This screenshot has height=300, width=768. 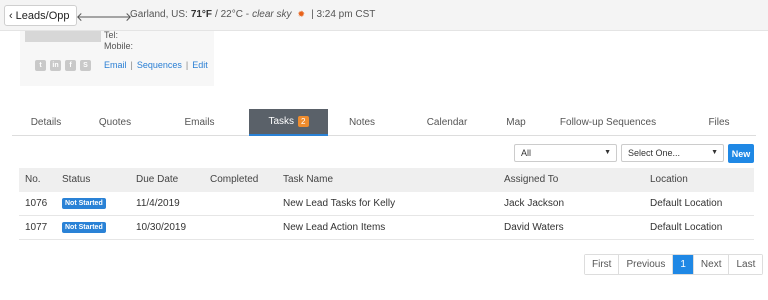 I want to click on task-name: New Lead Action Items, so click(x=334, y=227).